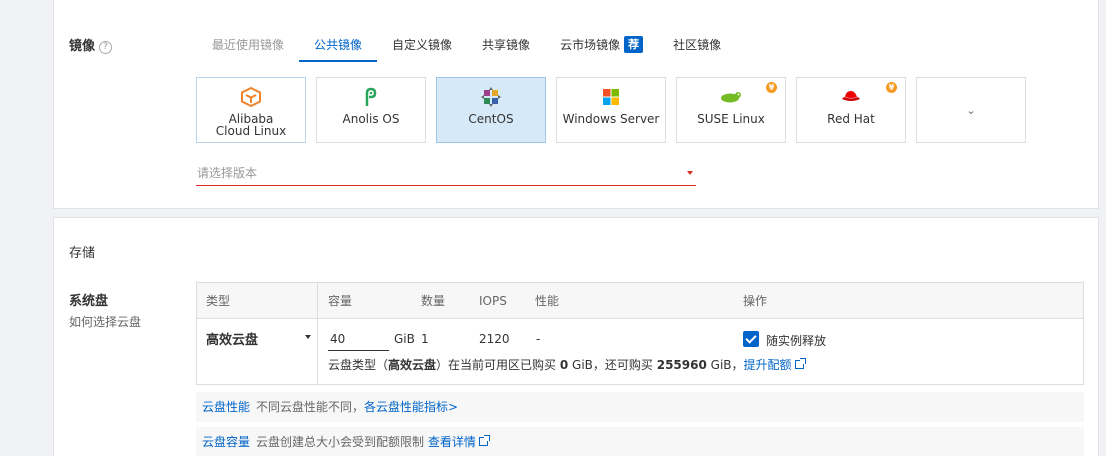  Describe the element at coordinates (446, 174) in the screenshot. I see `version-select: 请选择版本` at that location.